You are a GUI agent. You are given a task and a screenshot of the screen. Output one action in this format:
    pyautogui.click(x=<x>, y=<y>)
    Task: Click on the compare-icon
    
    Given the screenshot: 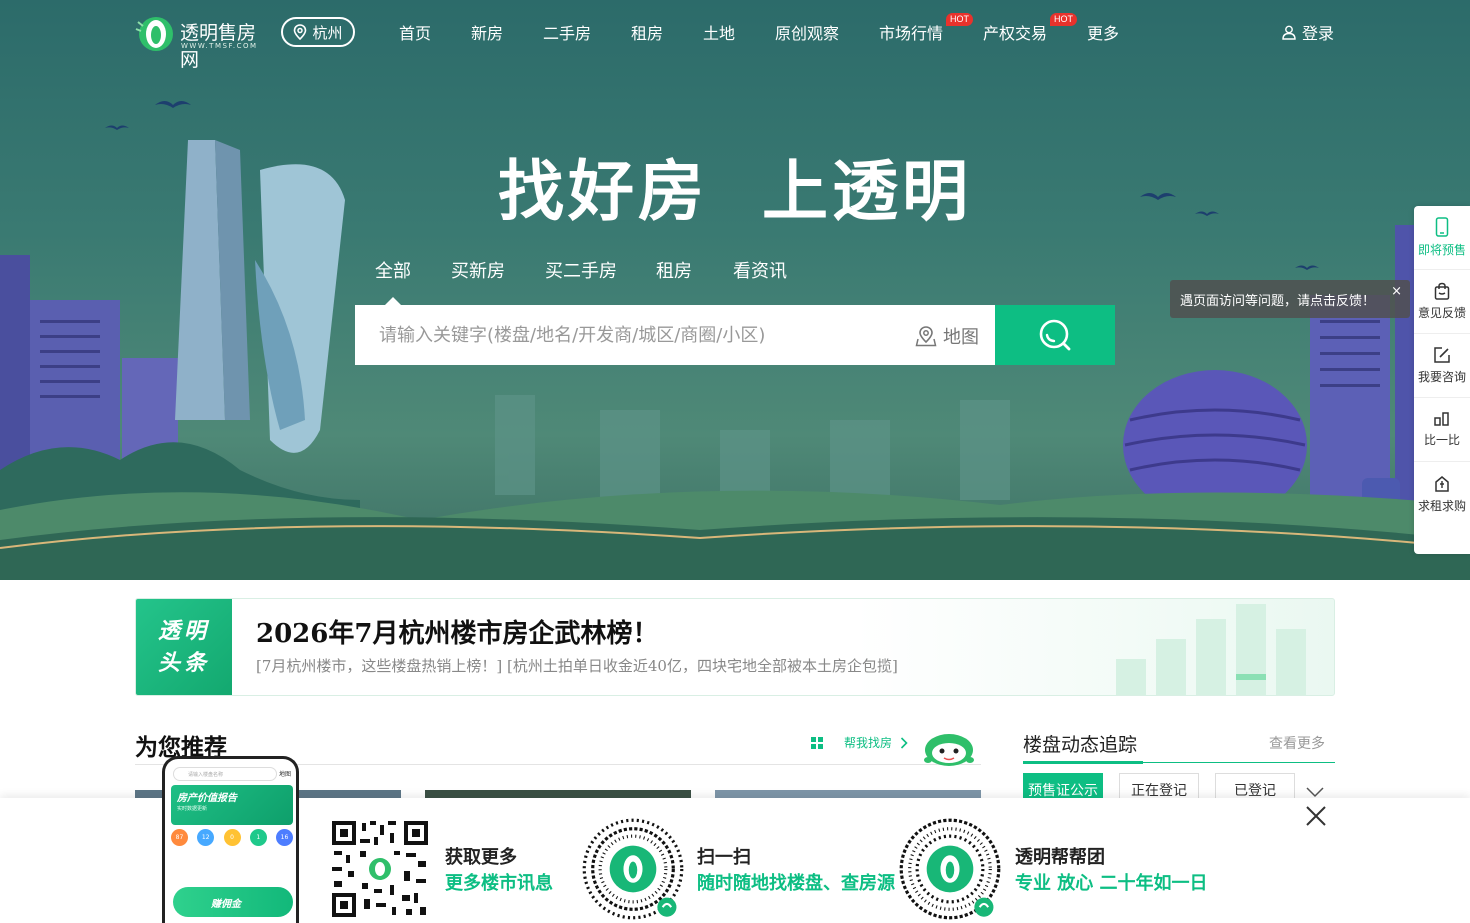 What is the action you would take?
    pyautogui.click(x=1441, y=419)
    